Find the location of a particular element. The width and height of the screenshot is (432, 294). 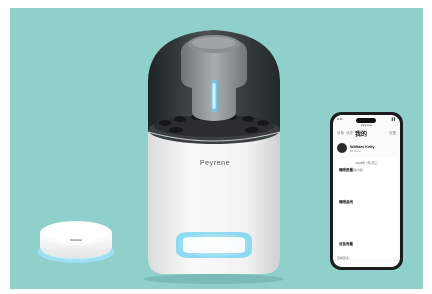

stats-card: 2024年 7月 周三 睡眠质量 深睡浅睡 睡眠曲线 设备用量 is located at coordinates (366, 208).